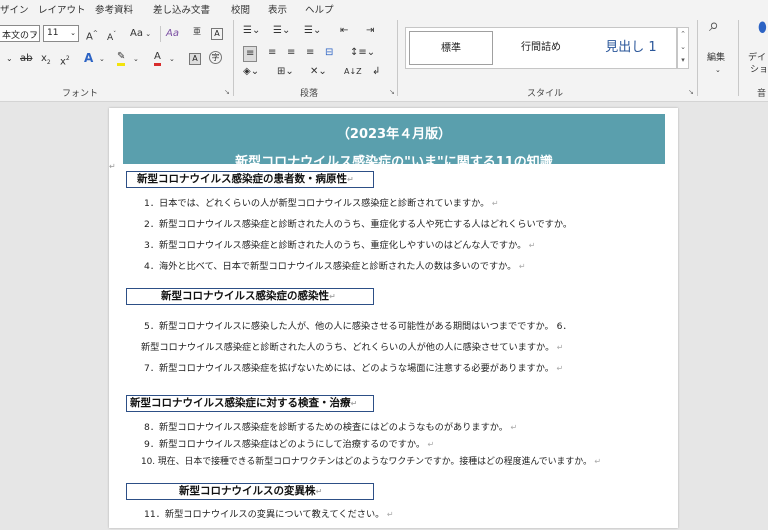 The height and width of the screenshot is (530, 768). I want to click on align-left-icon: ≡, so click(250, 54).